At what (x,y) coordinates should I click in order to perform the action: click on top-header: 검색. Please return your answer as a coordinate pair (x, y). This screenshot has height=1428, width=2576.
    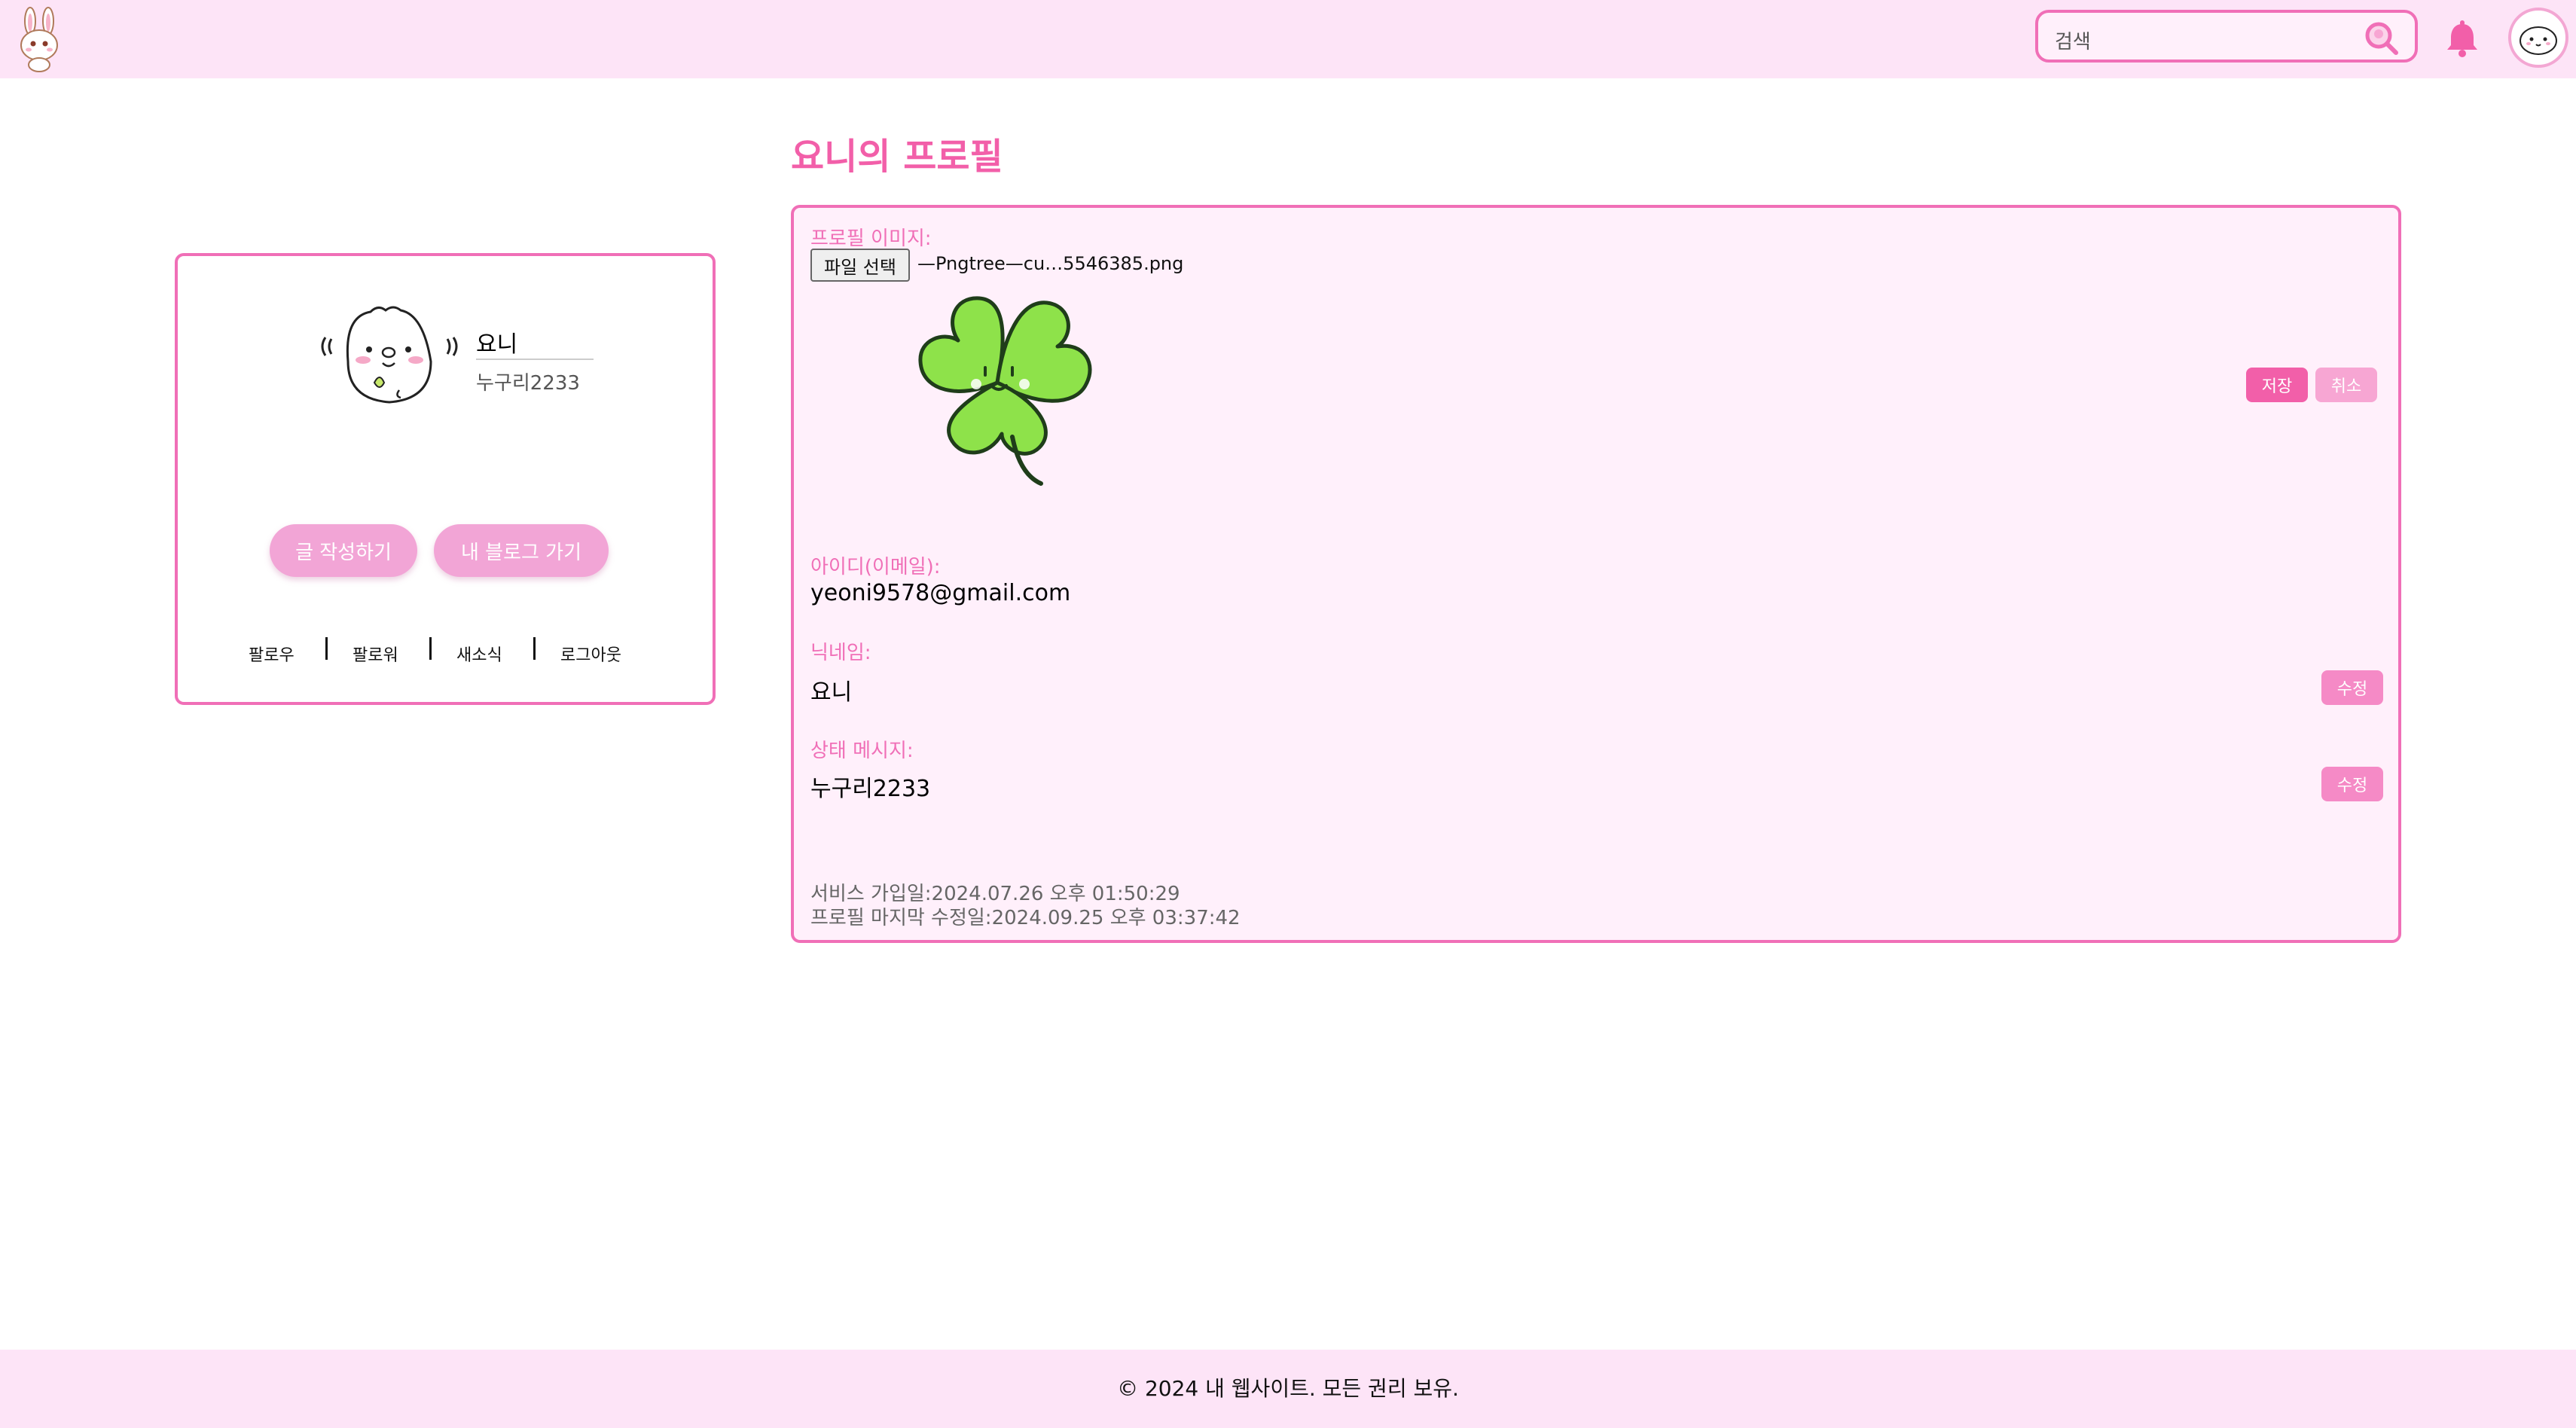
    Looking at the image, I should click on (1288, 39).